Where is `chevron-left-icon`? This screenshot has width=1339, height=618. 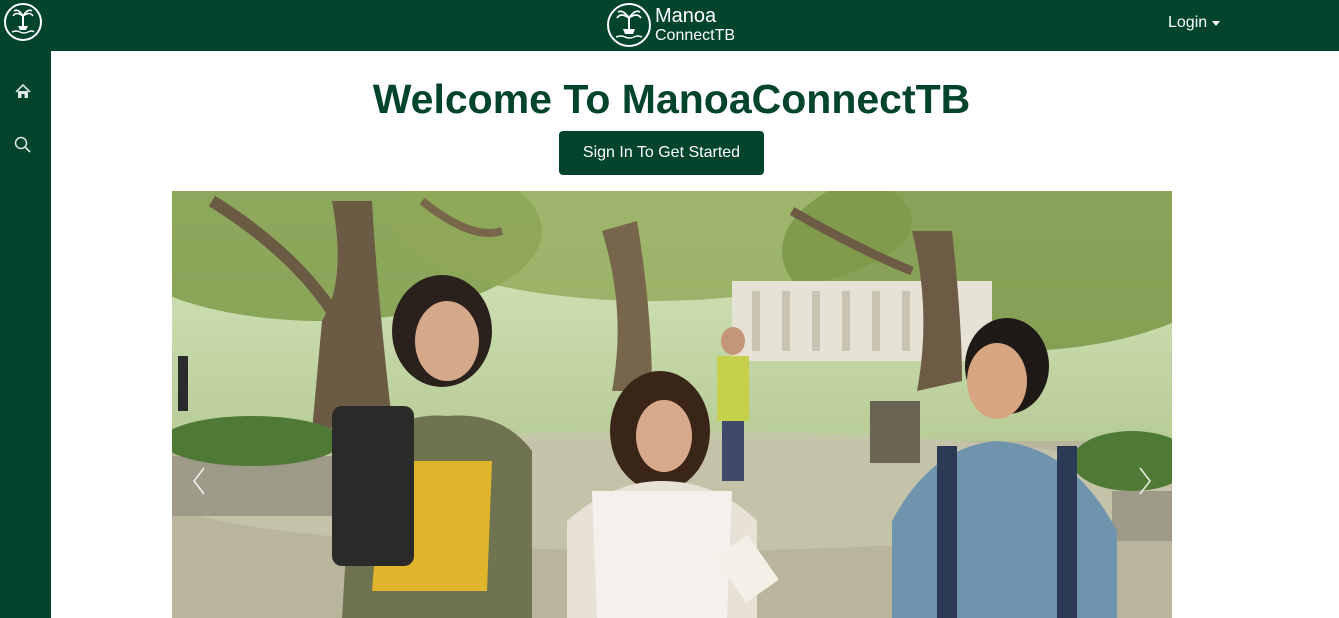 chevron-left-icon is located at coordinates (198, 481).